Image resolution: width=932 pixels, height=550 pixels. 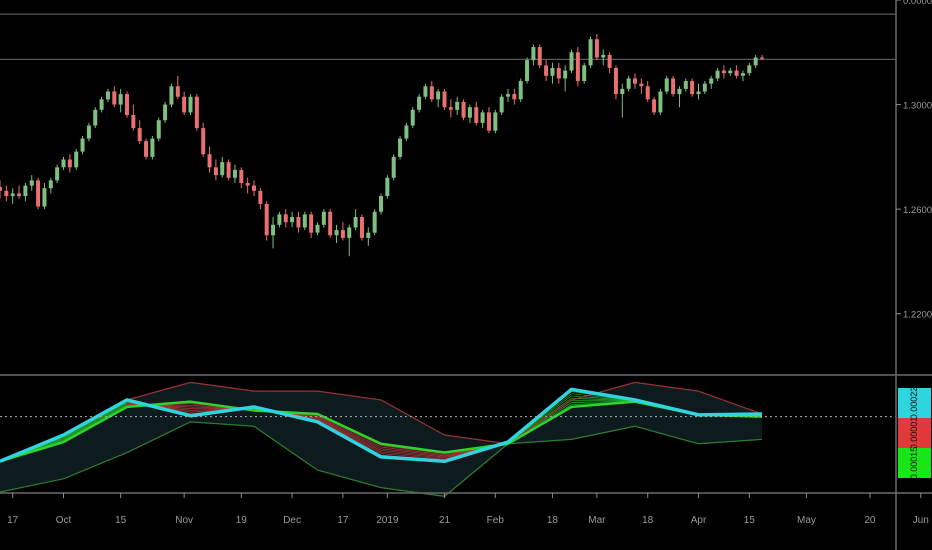 What do you see at coordinates (184, 520) in the screenshot?
I see `time-tick-label: Nov` at bounding box center [184, 520].